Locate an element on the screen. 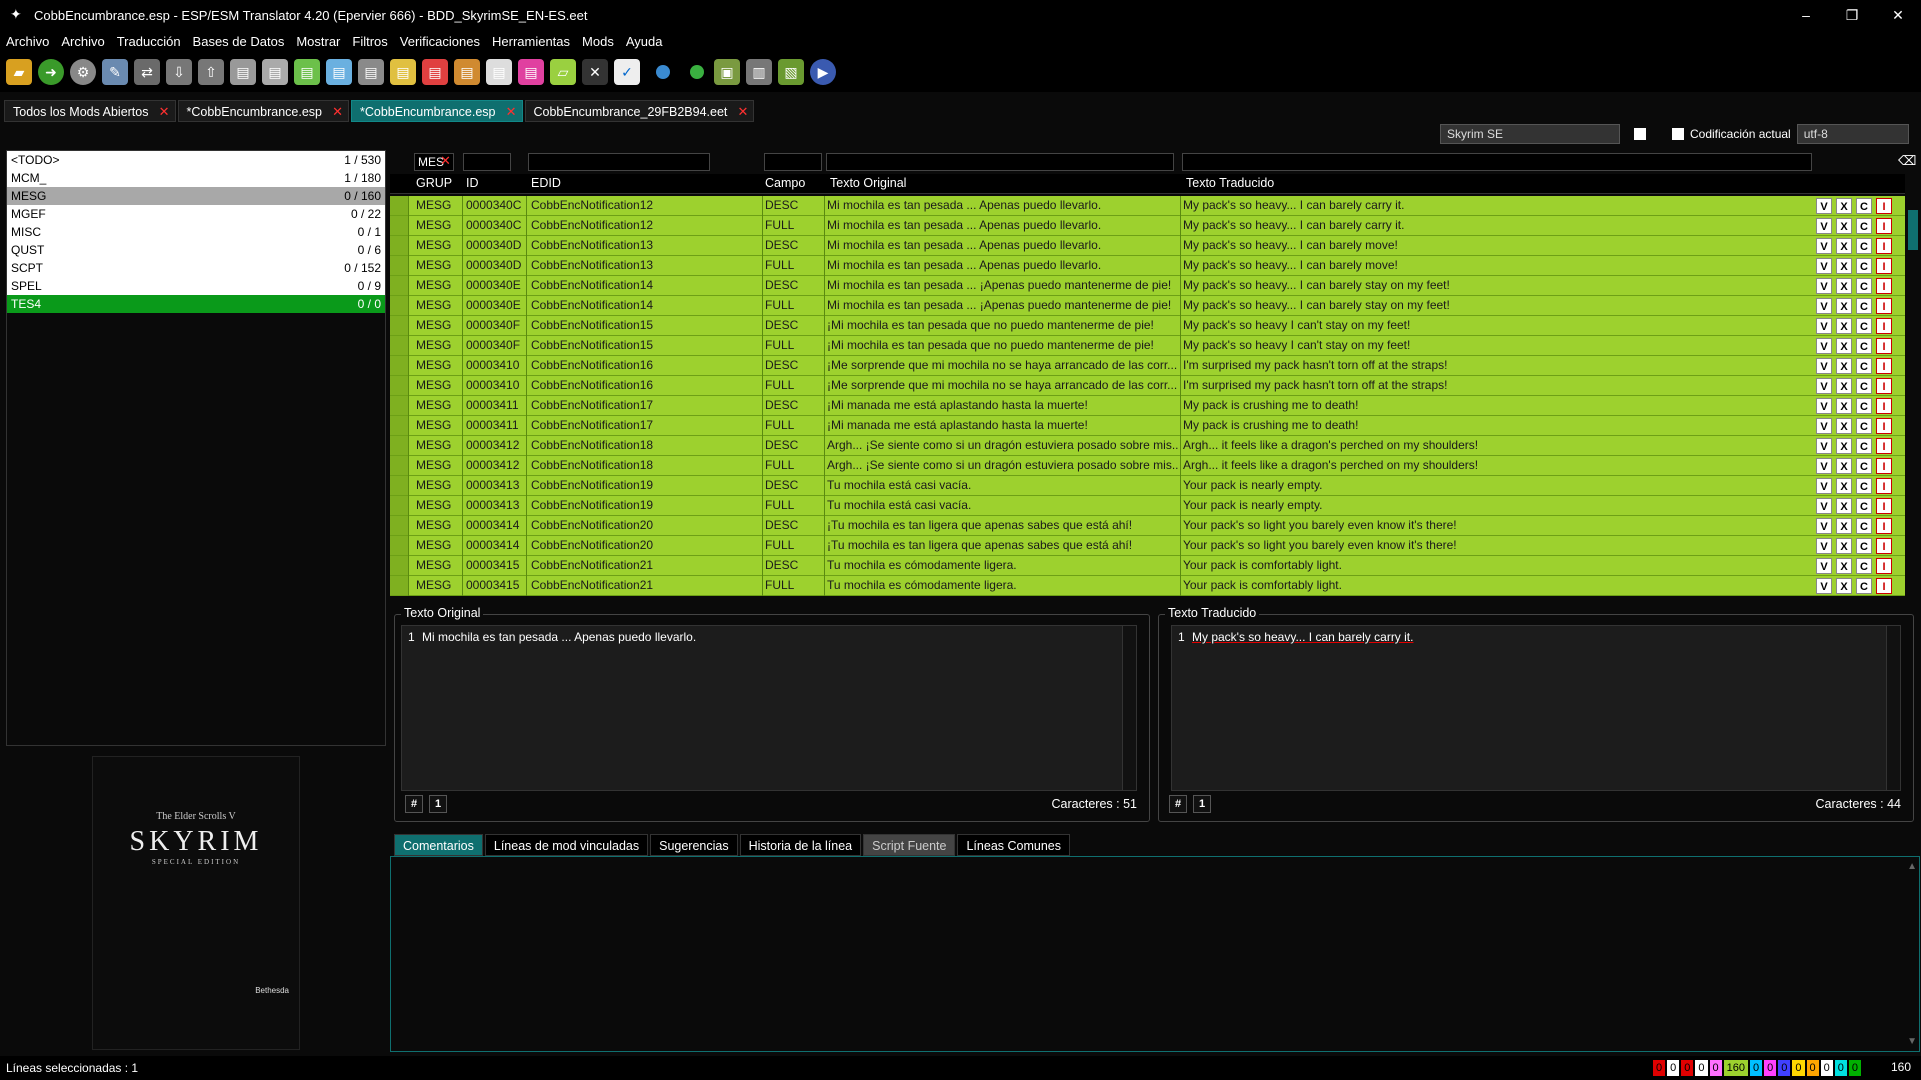  record-type-item: QUST 0 / 6 is located at coordinates (196, 250).